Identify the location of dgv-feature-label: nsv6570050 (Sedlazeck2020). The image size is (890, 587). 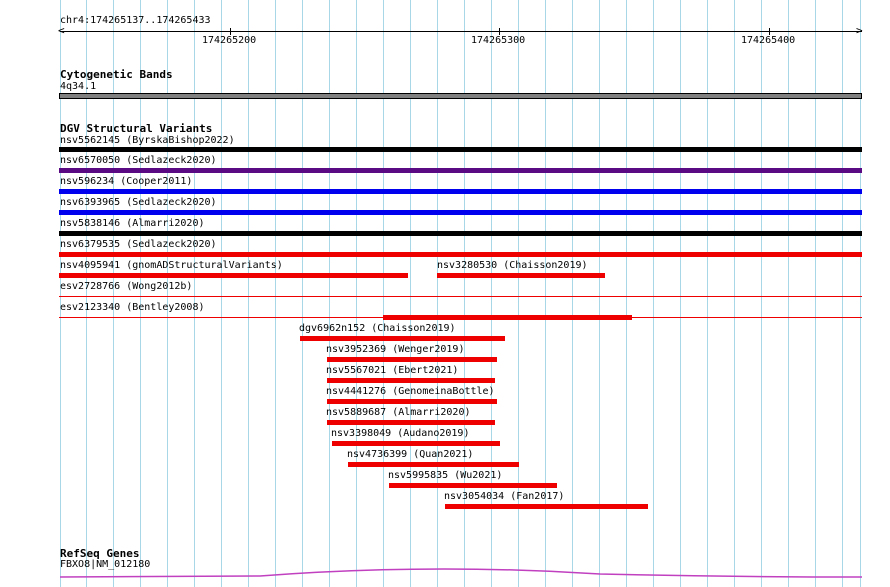
(138, 161).